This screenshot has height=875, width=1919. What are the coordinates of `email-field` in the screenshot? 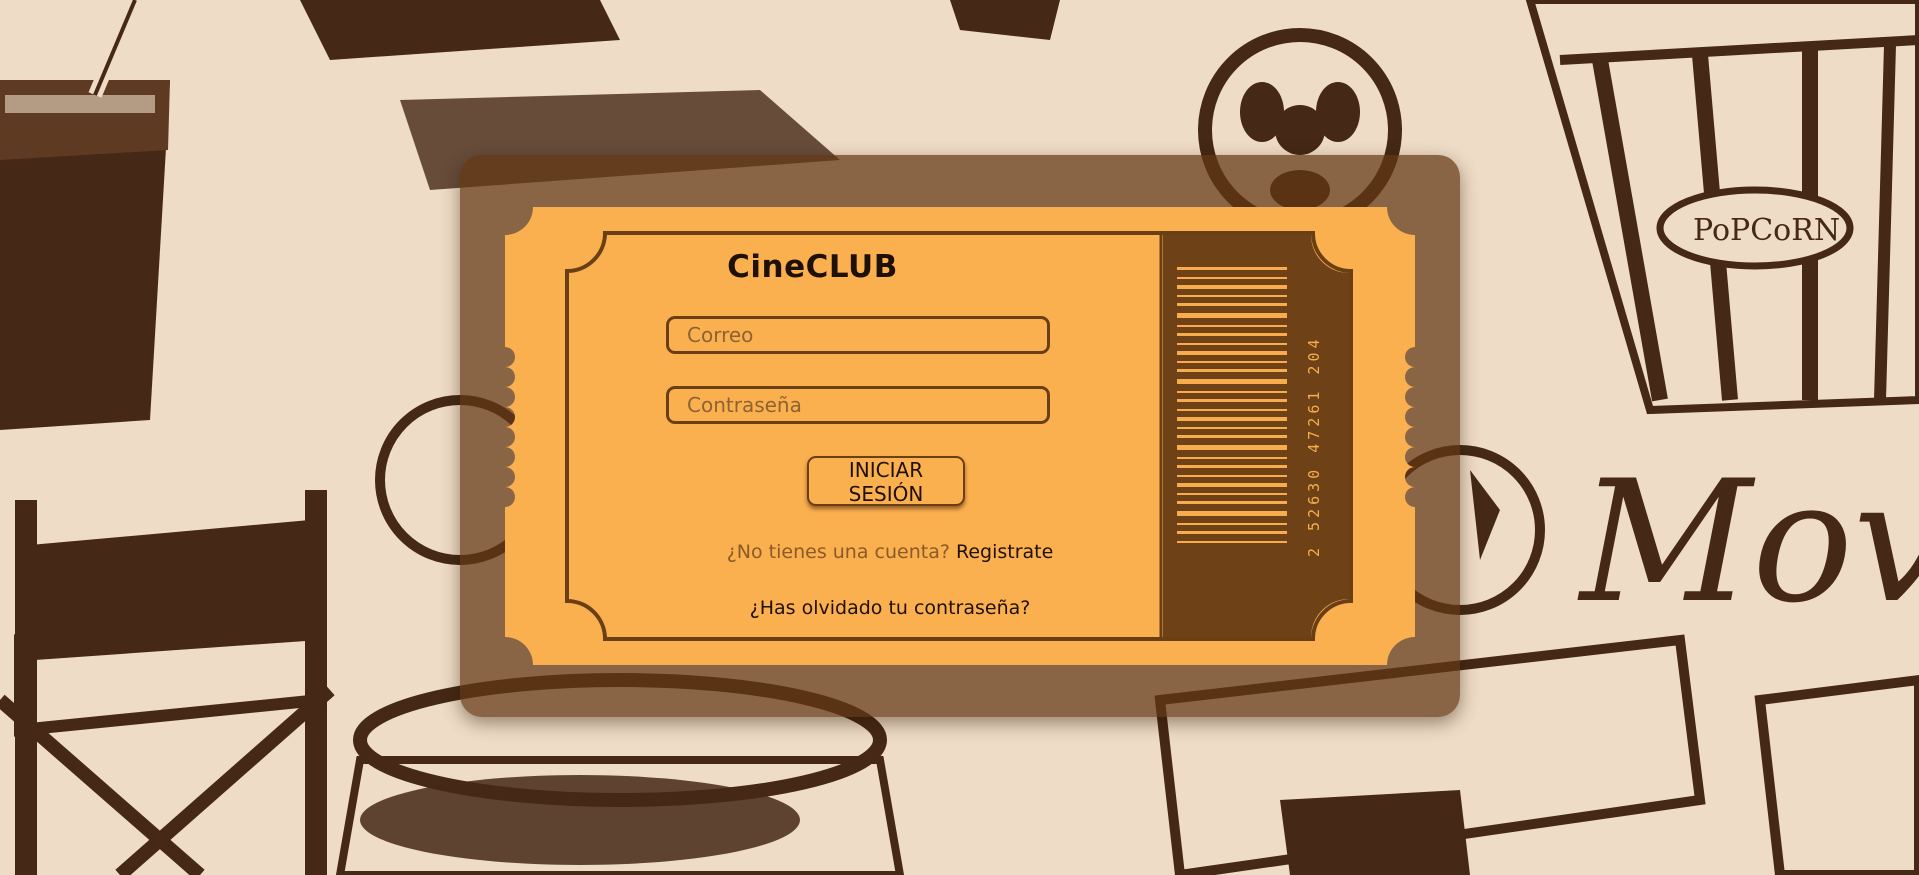 It's located at (858, 335).